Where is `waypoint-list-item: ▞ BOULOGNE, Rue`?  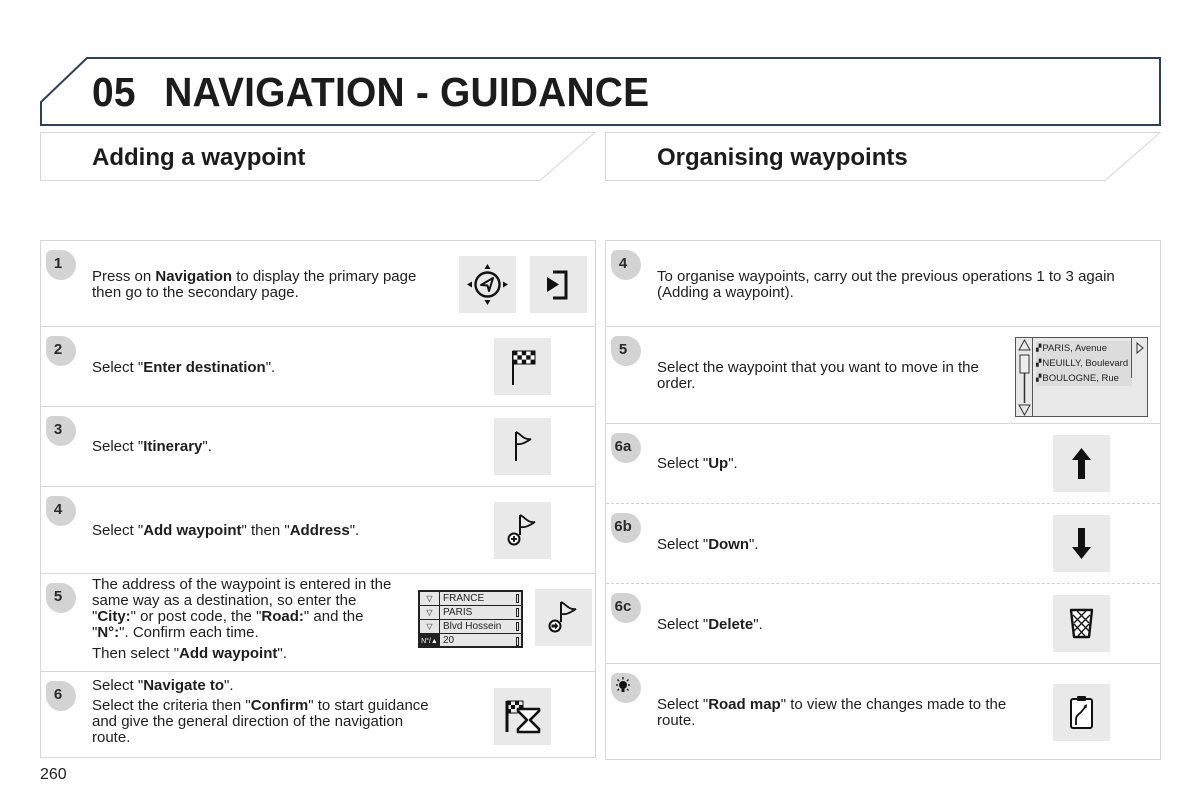
waypoint-list-item: ▞ BOULOGNE, Rue is located at coordinates (1084, 378).